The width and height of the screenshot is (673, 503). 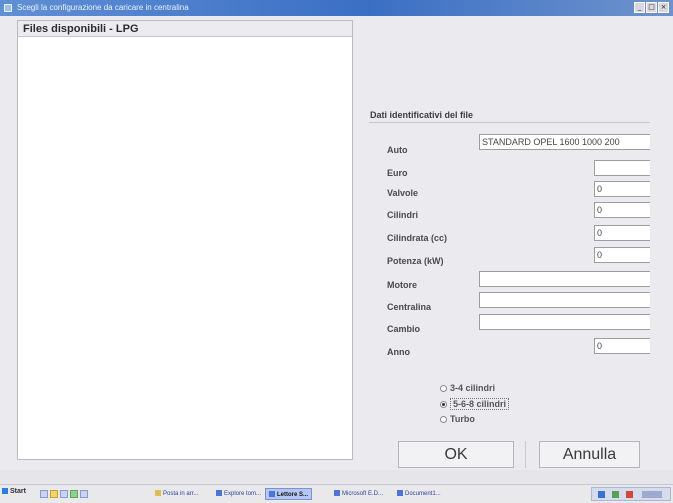 I want to click on media-icon, so click(x=74, y=494).